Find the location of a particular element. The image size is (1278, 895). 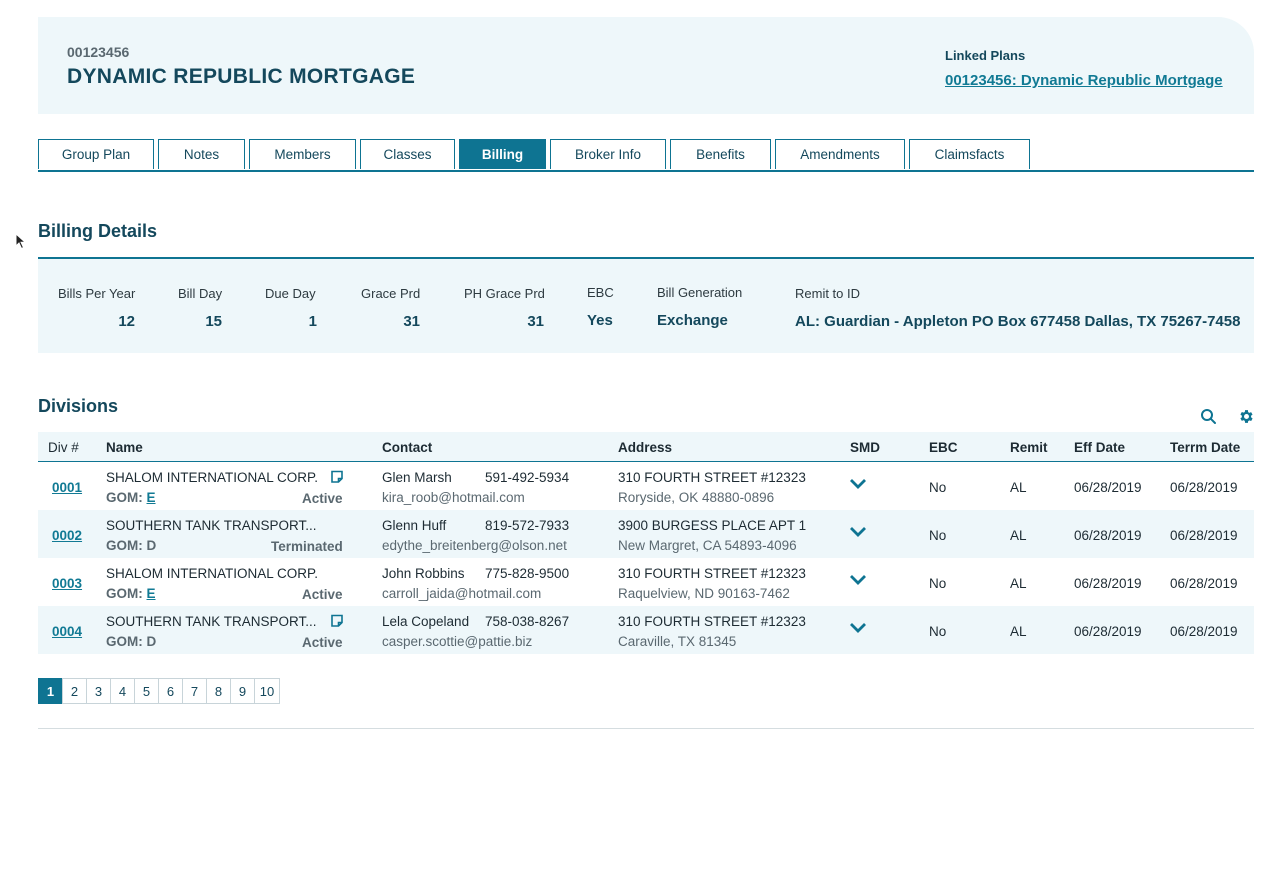

contact-name: John Robbins is located at coordinates (423, 573).